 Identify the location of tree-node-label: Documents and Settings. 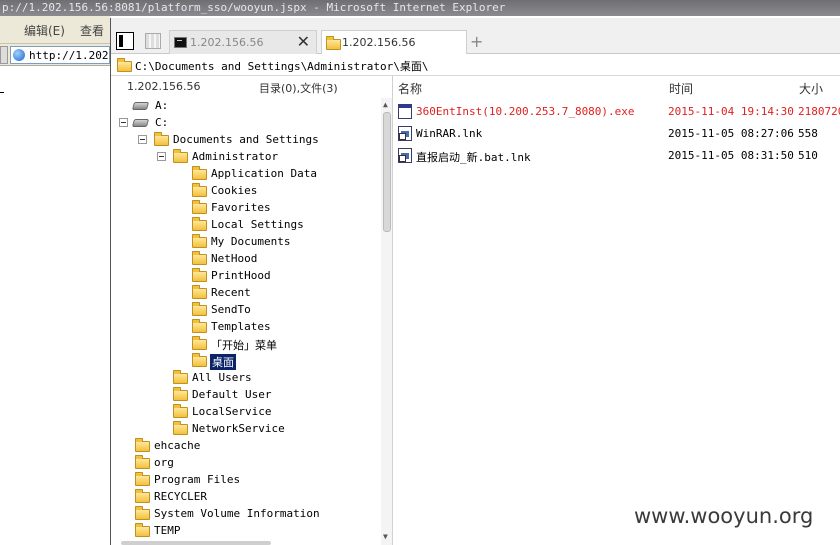
(246, 139).